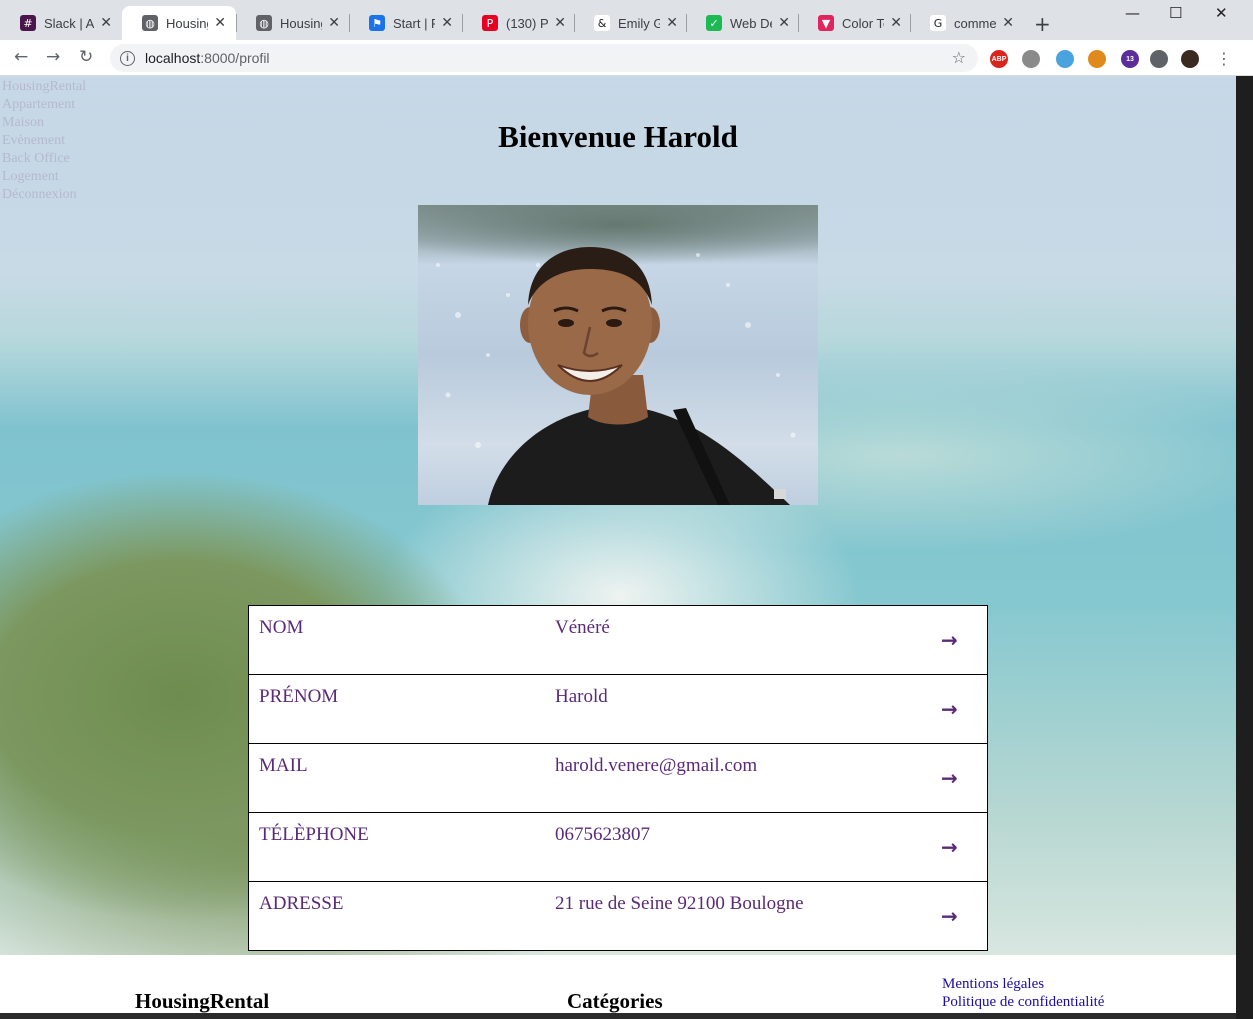  Describe the element at coordinates (938, 23) in the screenshot. I see `google-icon: G` at that location.